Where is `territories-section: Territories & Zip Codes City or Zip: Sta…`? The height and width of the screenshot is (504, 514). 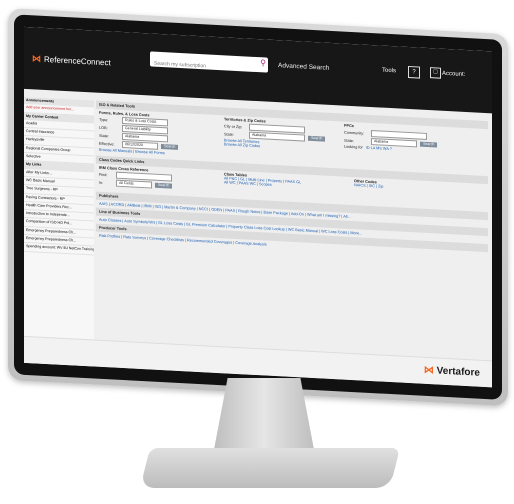
territories-section: Territories & Zip Codes City or Zip: Sta… is located at coordinates (279, 140).